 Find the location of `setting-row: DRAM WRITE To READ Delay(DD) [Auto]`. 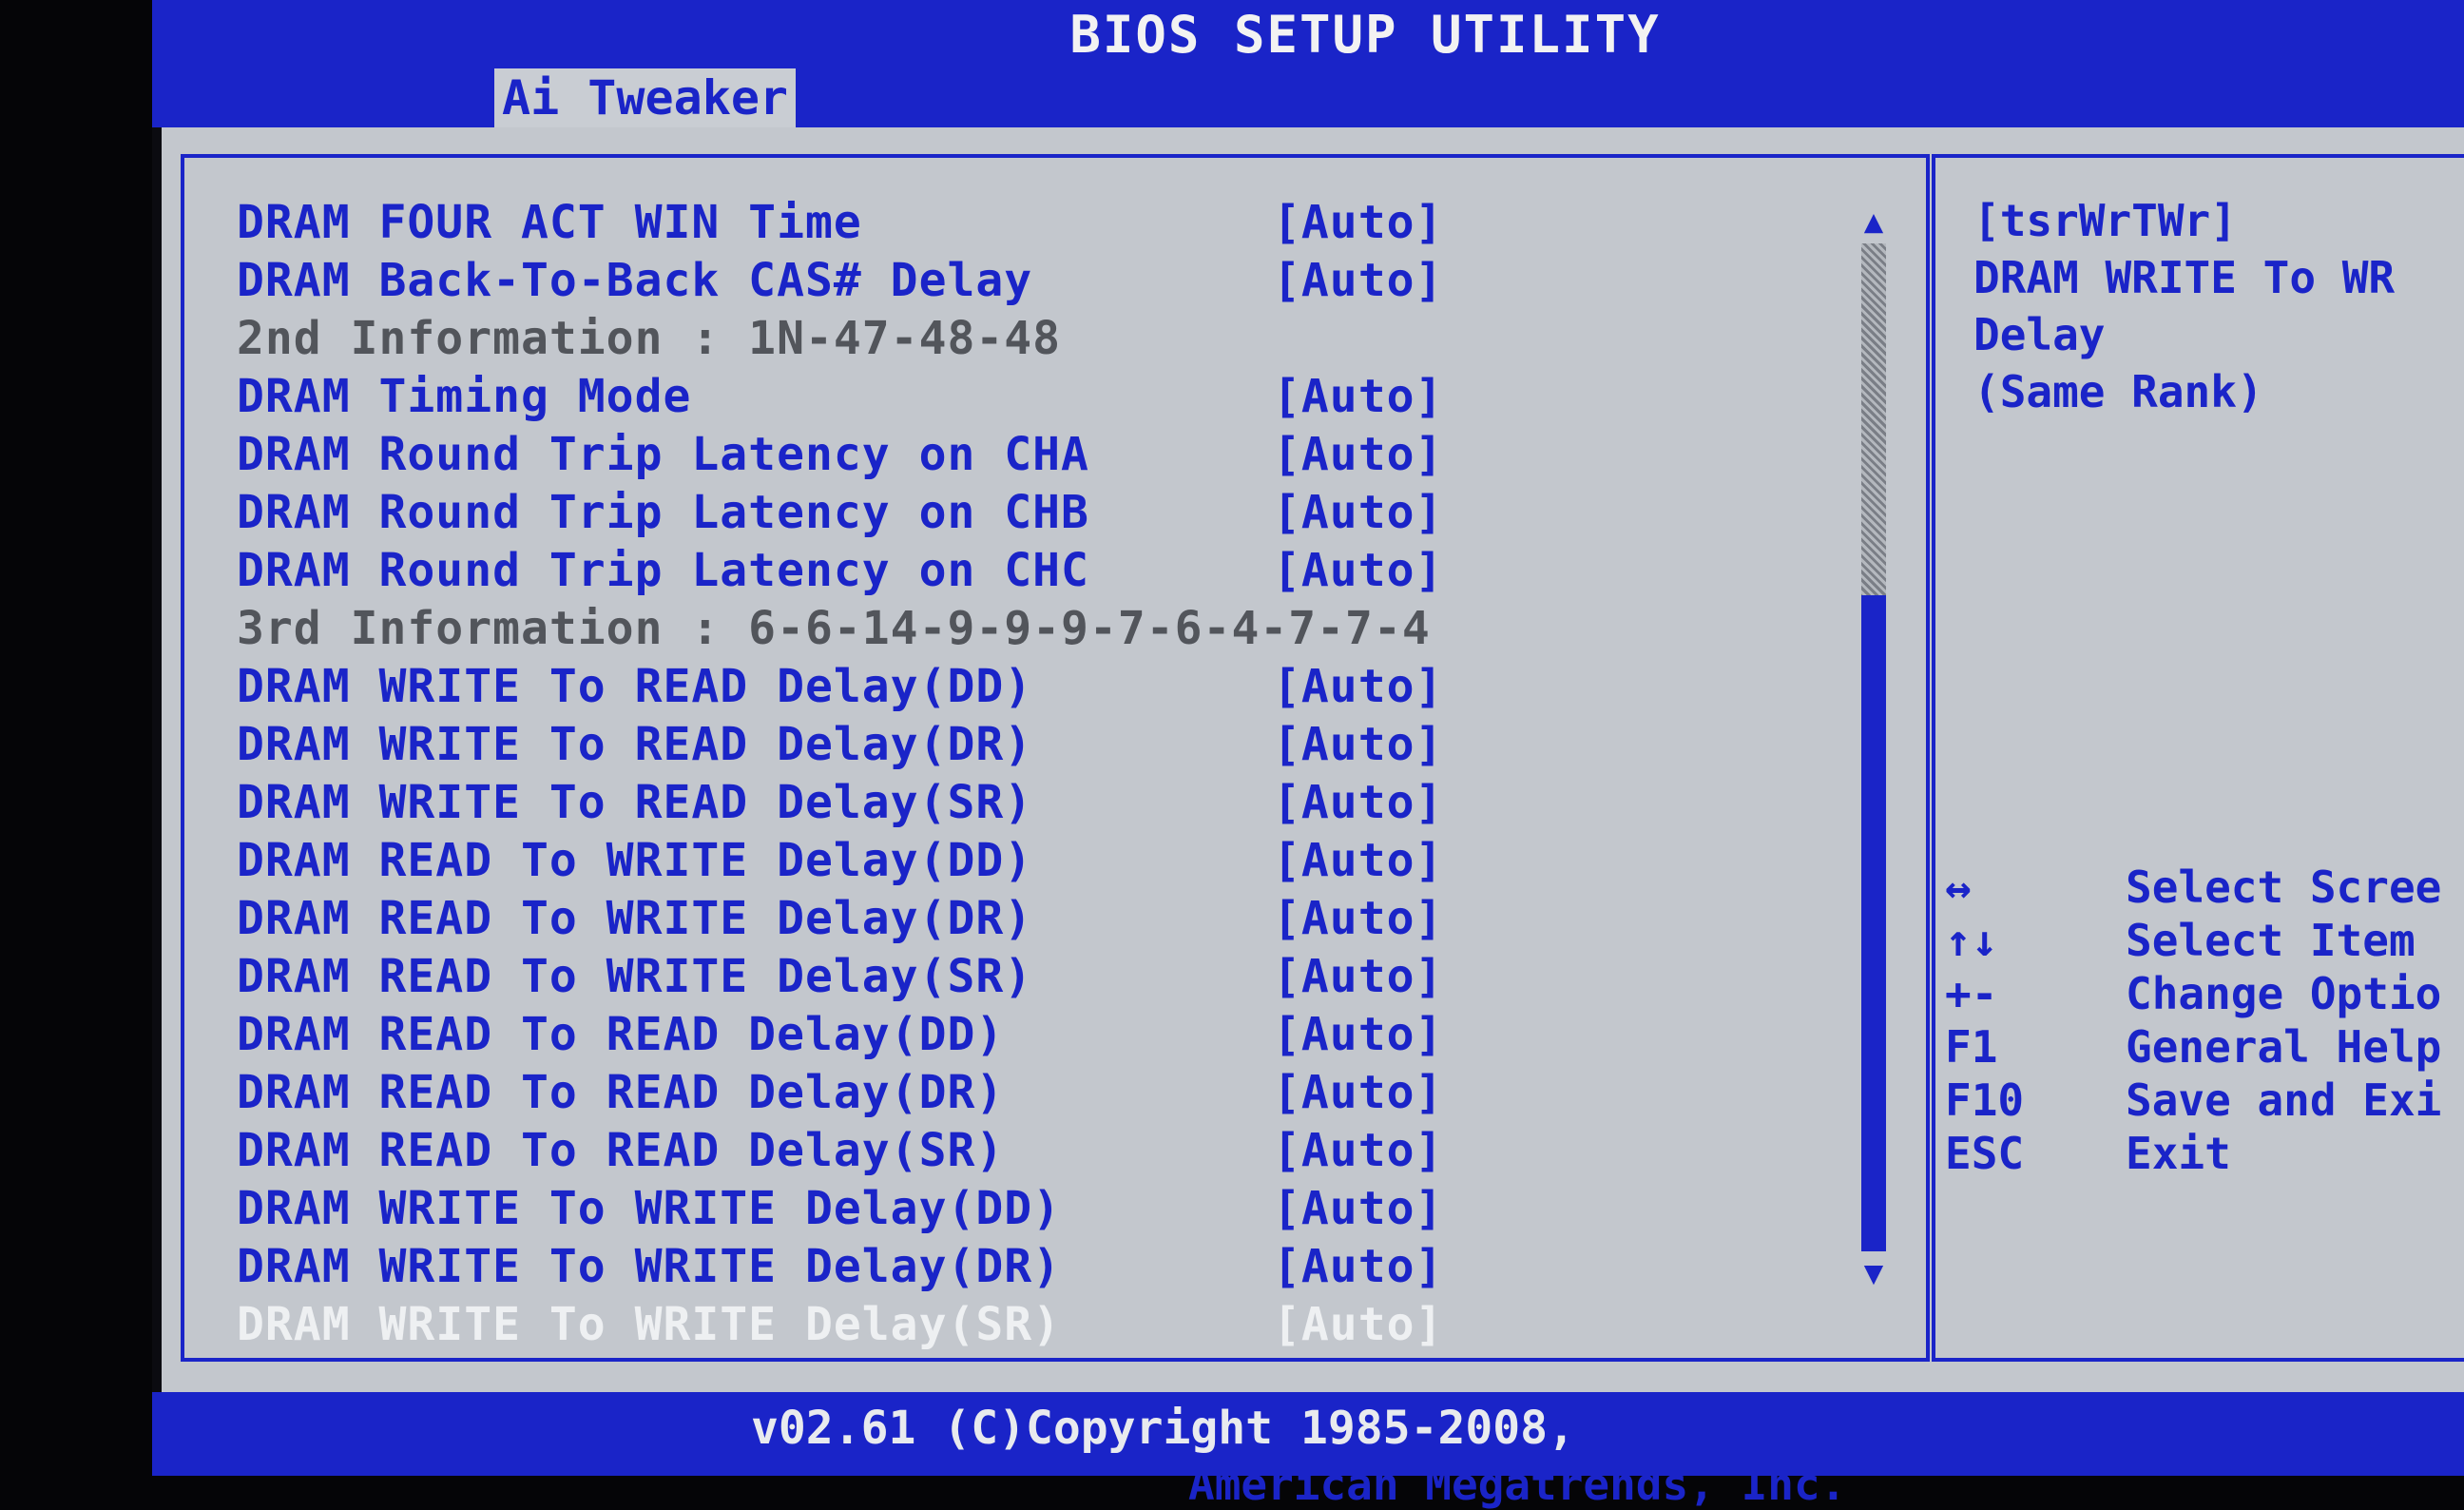

setting-row: DRAM WRITE To READ Delay(DD) [Auto] is located at coordinates (997, 689).